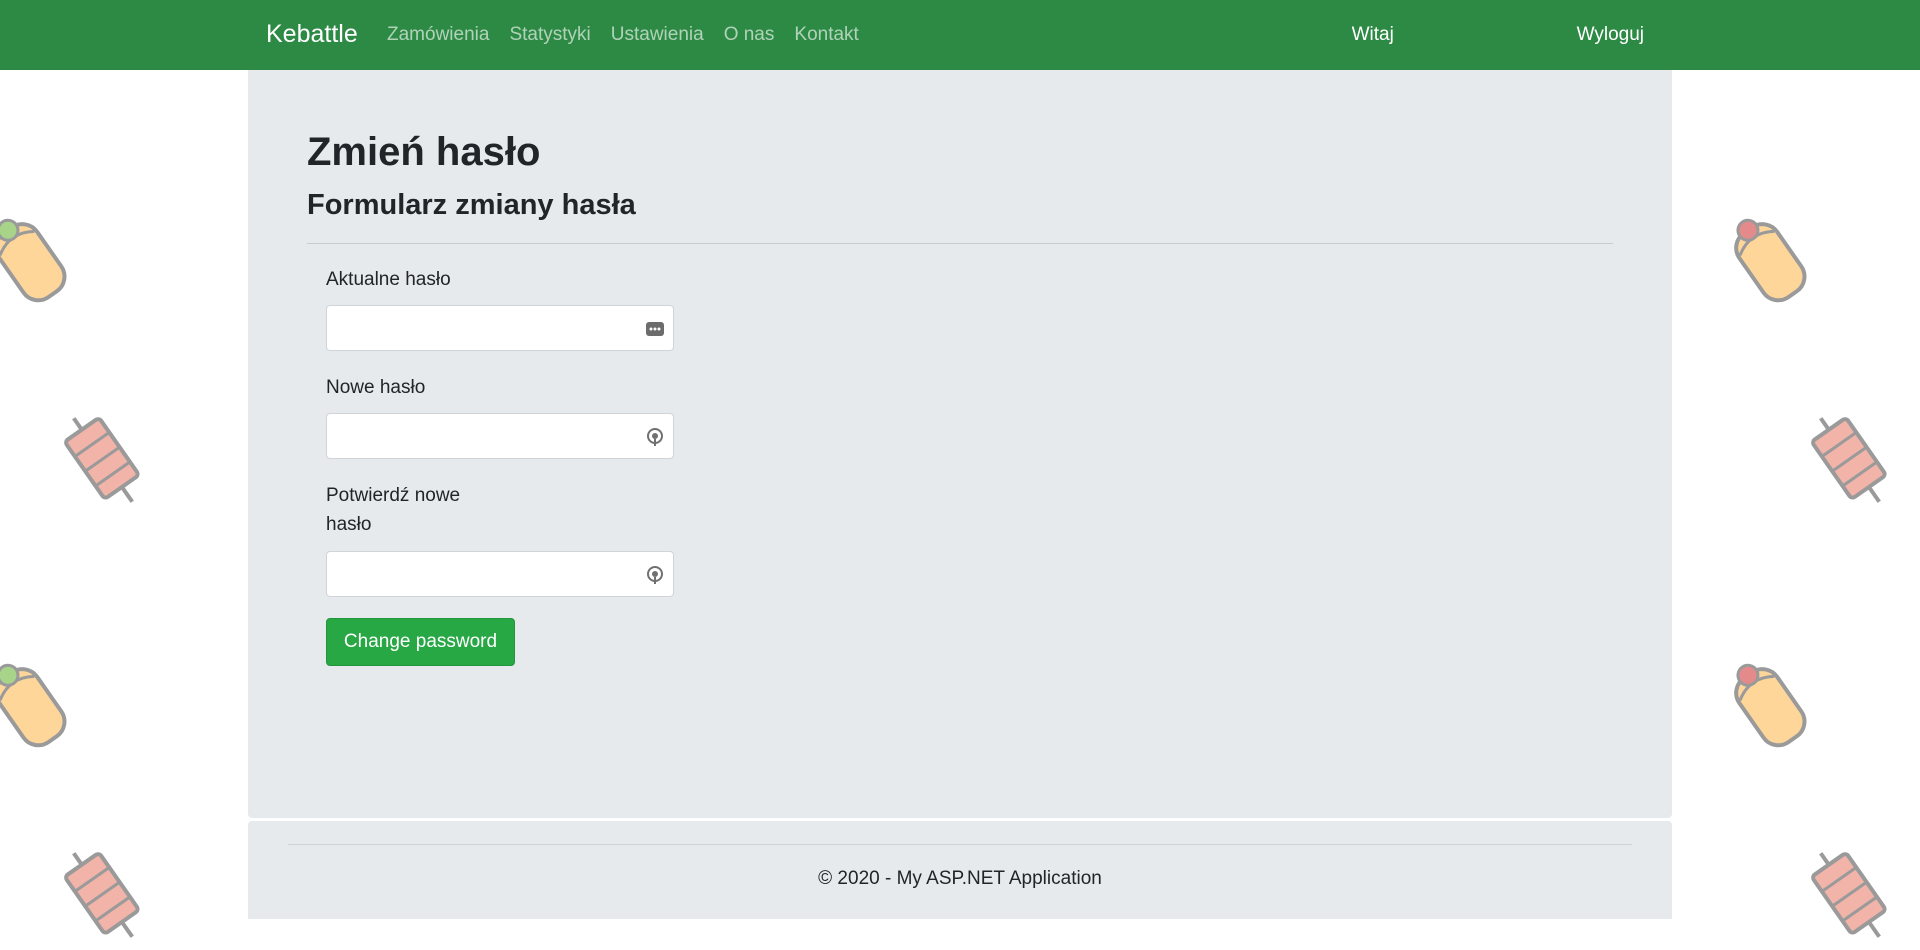  Describe the element at coordinates (1454, 35) in the screenshot. I see `greeting-link: Witaj` at that location.